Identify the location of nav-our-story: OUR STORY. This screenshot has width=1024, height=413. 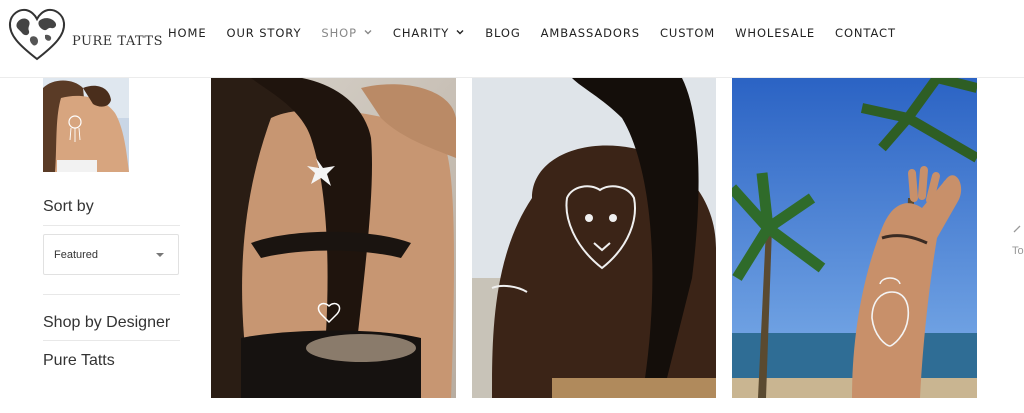
(264, 33).